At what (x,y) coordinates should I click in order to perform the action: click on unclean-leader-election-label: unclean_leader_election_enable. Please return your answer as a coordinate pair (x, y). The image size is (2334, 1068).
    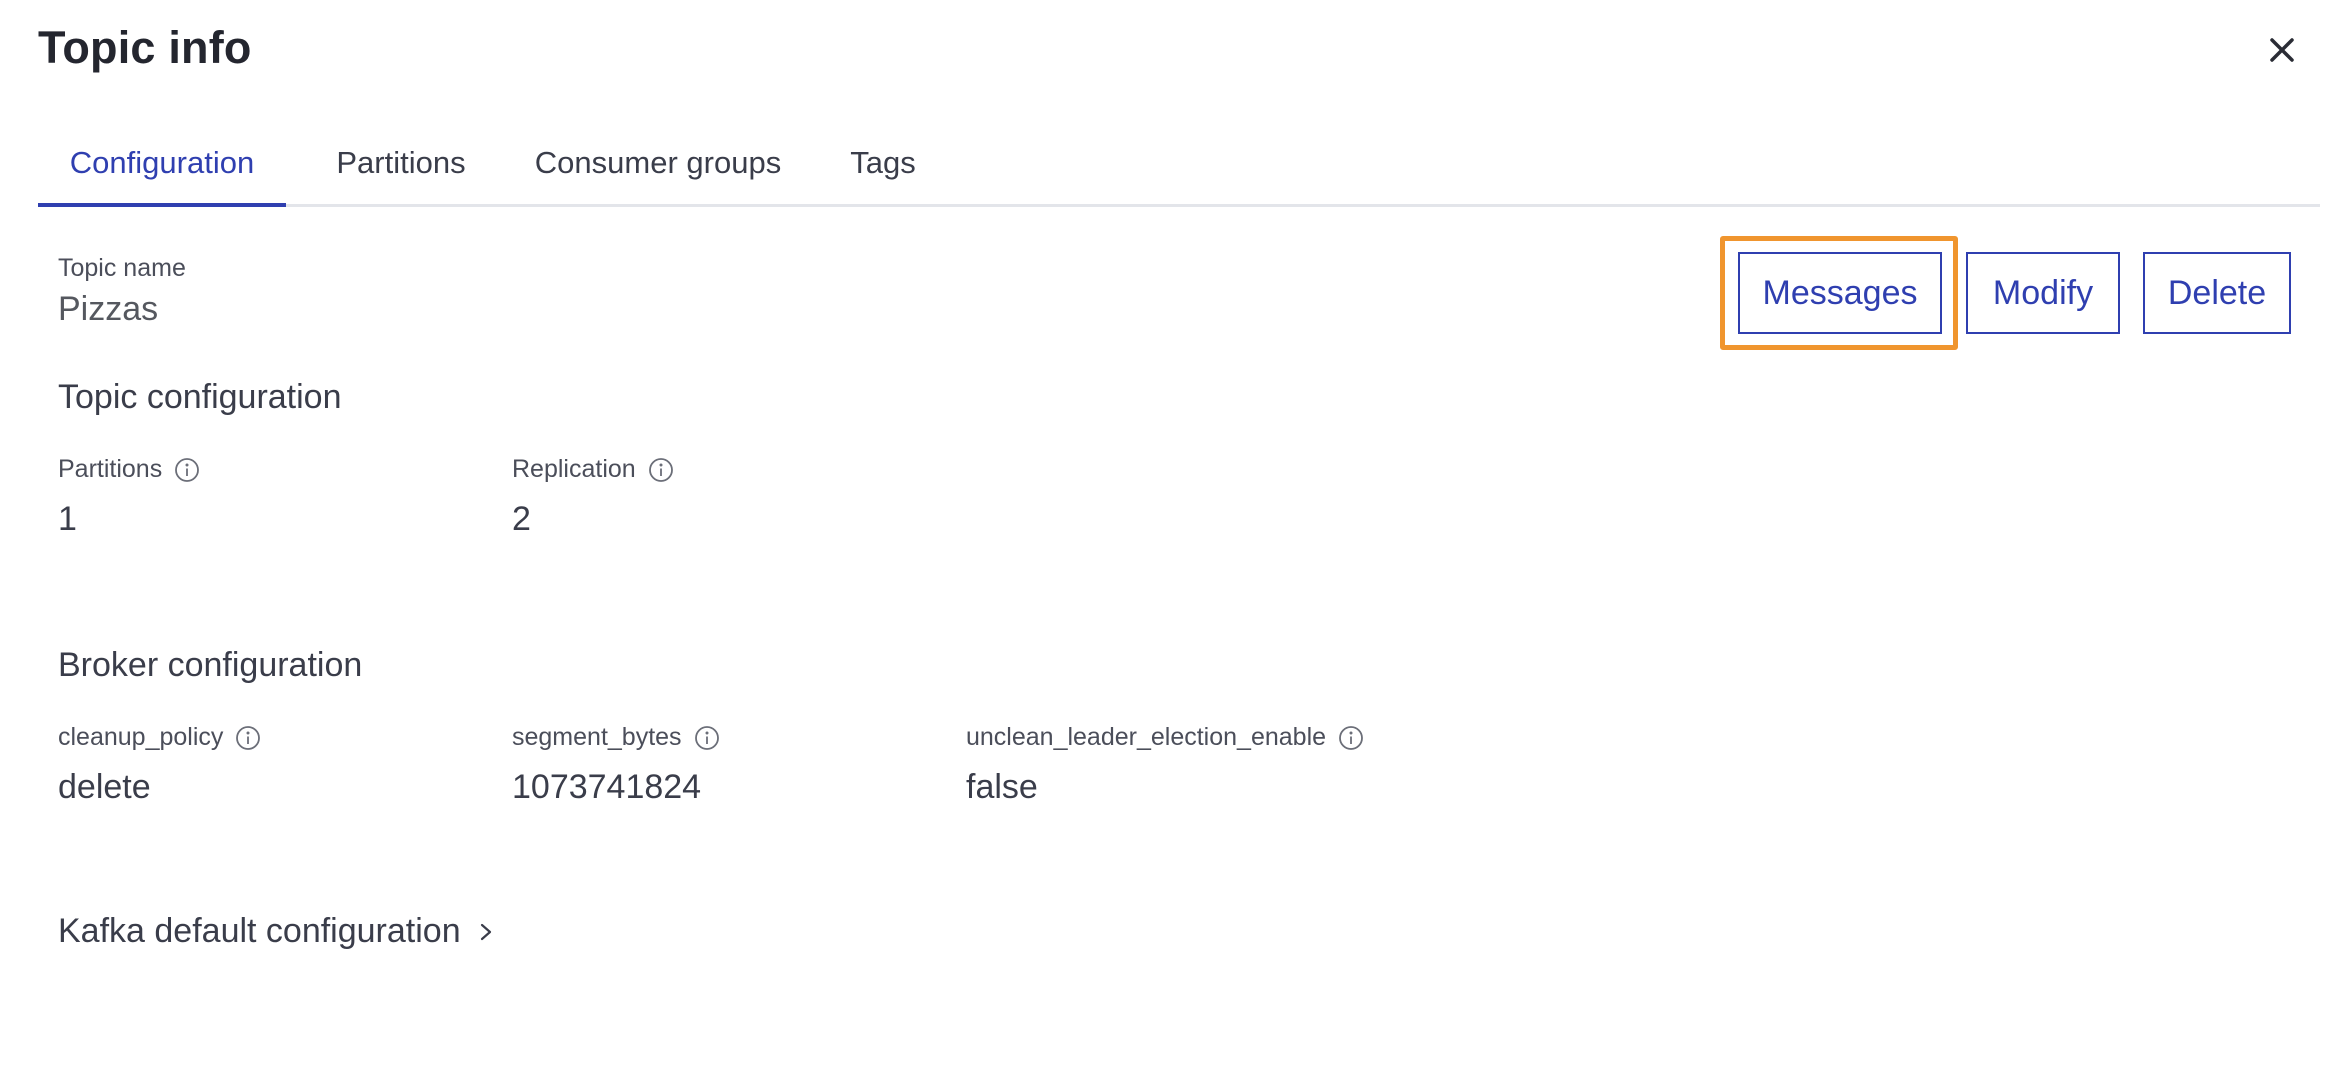
    Looking at the image, I should click on (1165, 737).